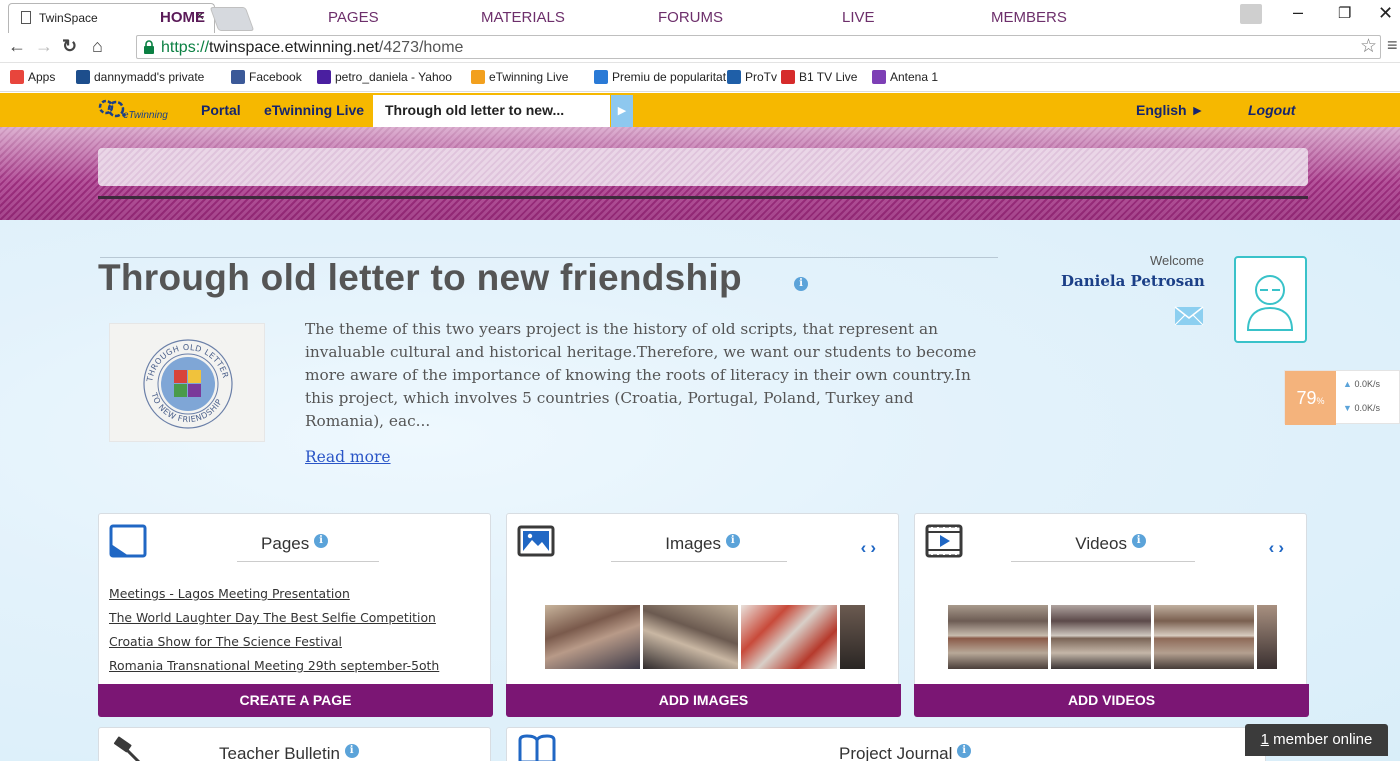 The height and width of the screenshot is (761, 1400). I want to click on etwinning-logo-text: eTwinning, so click(145, 115).